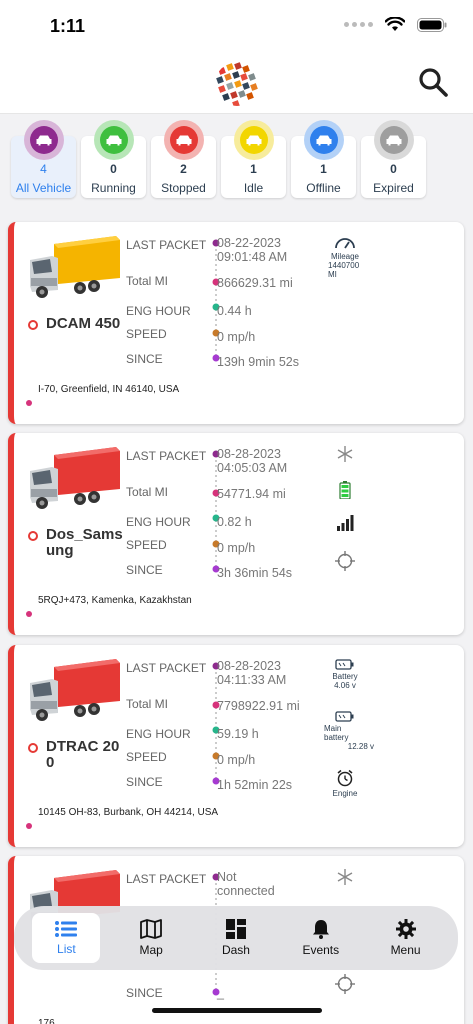 This screenshot has width=473, height=1024. What do you see at coordinates (252, 257) in the screenshot?
I see `last-packet-time: 09:01:48 AM` at bounding box center [252, 257].